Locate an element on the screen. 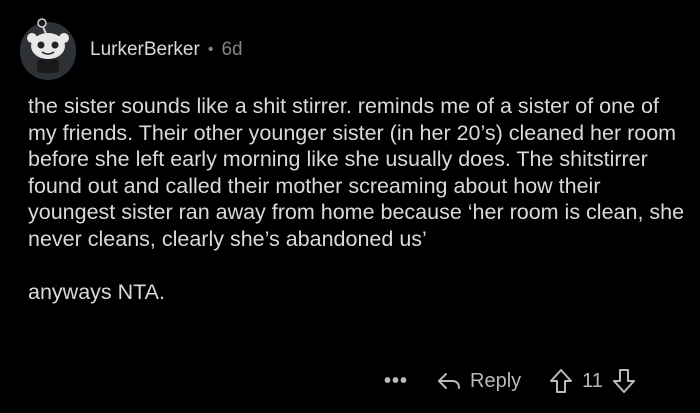 Image resolution: width=700 pixels, height=413 pixels. downvote-icon is located at coordinates (624, 381).